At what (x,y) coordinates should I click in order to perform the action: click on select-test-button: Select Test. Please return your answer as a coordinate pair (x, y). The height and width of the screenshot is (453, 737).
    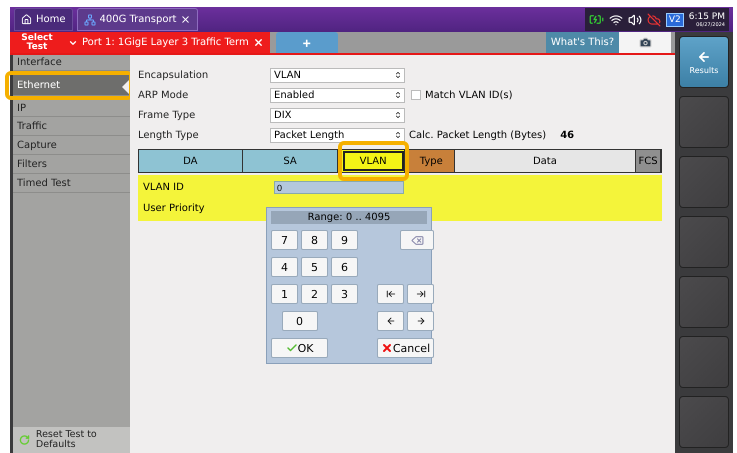
    Looking at the image, I should click on (37, 42).